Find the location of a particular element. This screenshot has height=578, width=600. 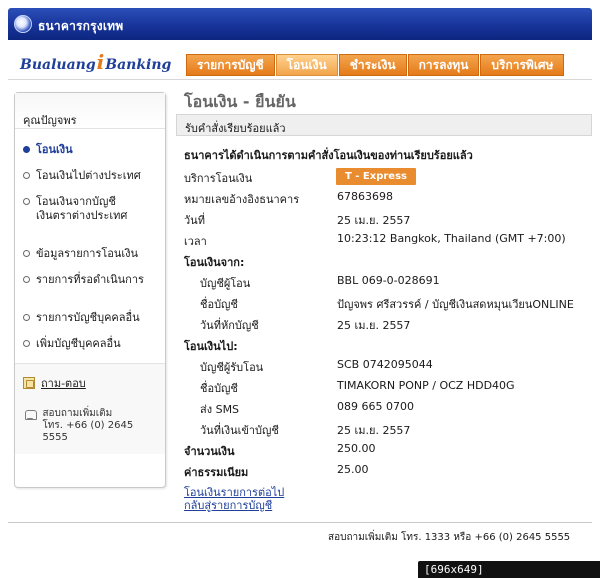

ref-value: 67863698 is located at coordinates (365, 196).